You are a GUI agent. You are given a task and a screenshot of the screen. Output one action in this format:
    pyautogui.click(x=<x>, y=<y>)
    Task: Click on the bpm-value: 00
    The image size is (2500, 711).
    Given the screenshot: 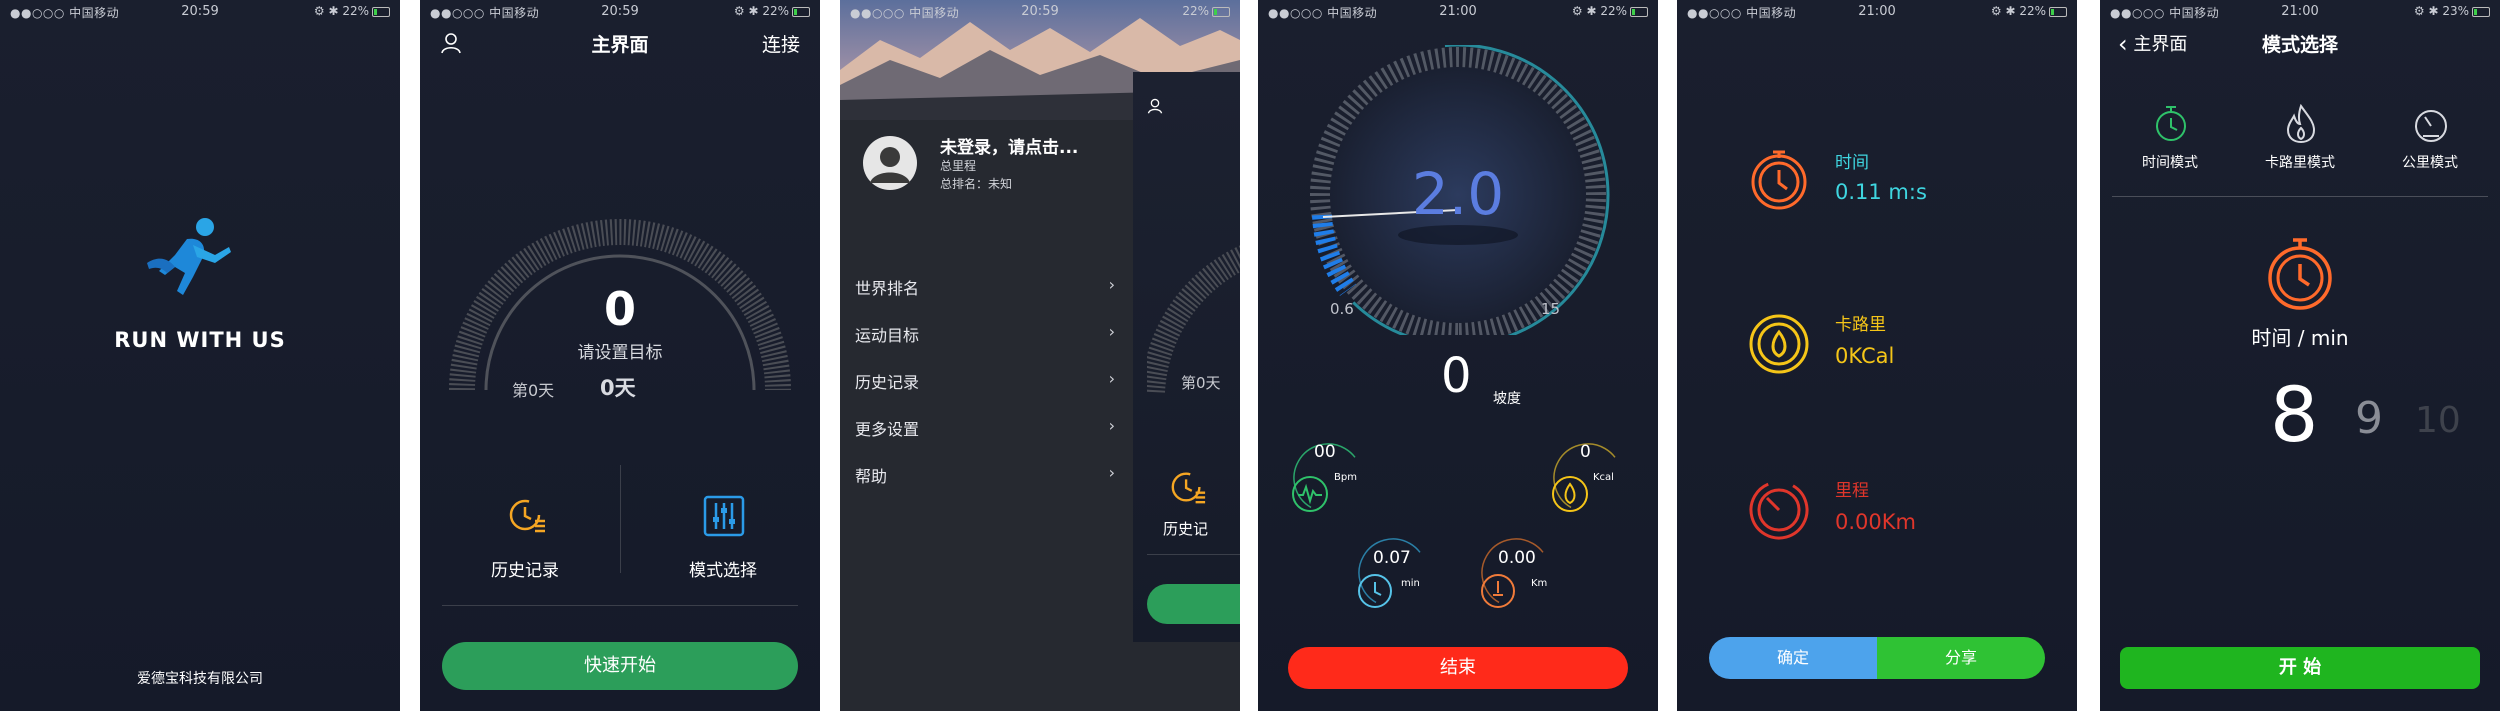 What is the action you would take?
    pyautogui.click(x=1325, y=452)
    